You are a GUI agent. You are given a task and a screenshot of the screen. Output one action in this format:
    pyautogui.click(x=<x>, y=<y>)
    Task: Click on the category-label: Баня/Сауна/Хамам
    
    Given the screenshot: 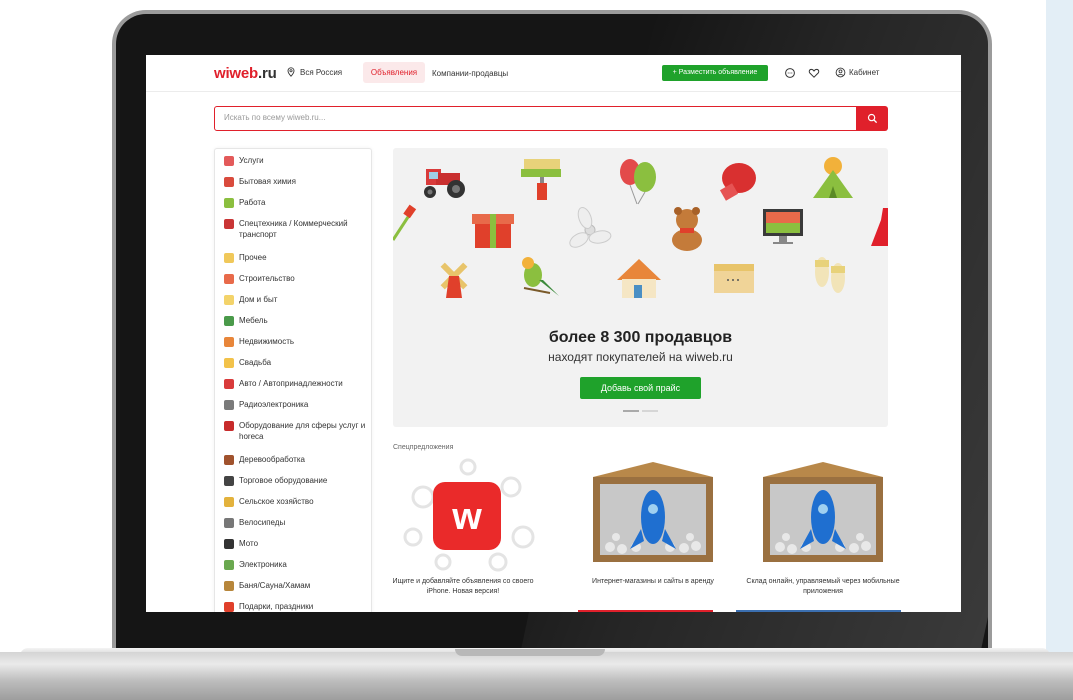 What is the action you would take?
    pyautogui.click(x=275, y=585)
    